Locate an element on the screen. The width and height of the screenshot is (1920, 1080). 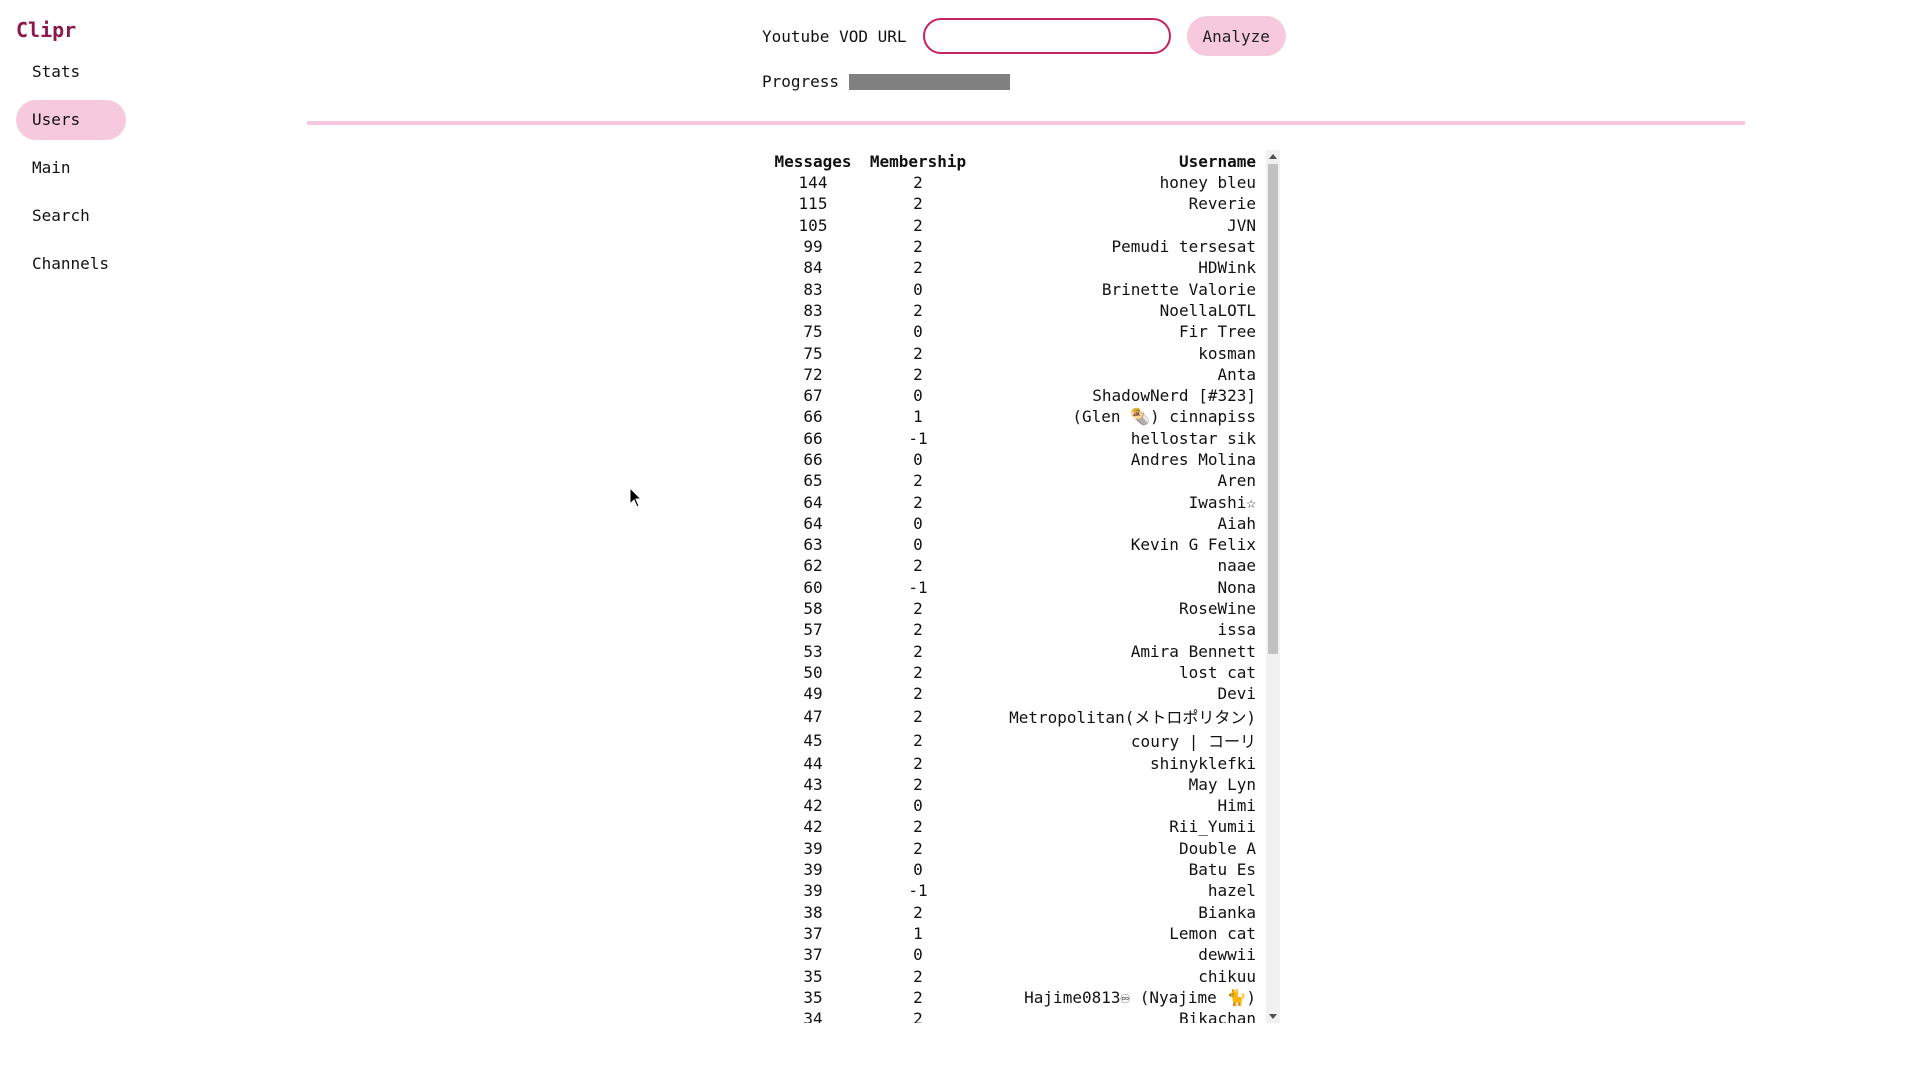
sidebar-item-stats: Stats is located at coordinates (71, 72).